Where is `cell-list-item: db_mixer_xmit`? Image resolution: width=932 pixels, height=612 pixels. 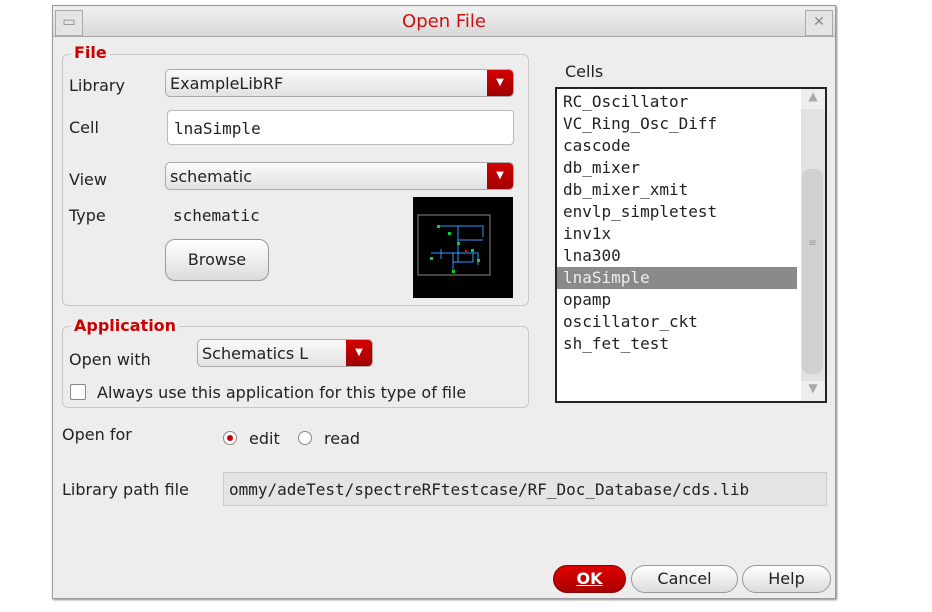 cell-list-item: db_mixer_xmit is located at coordinates (677, 190).